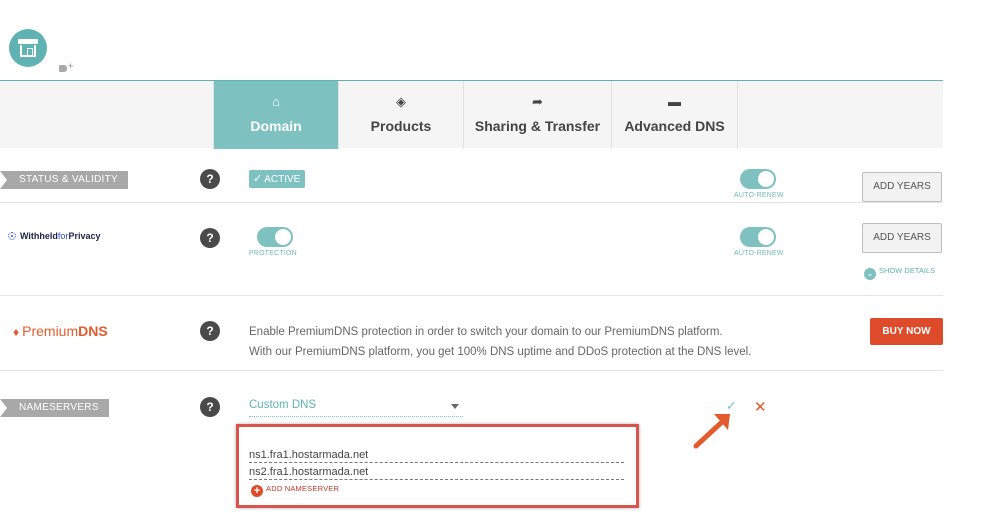 This screenshot has width=1000, height=513. Describe the element at coordinates (12, 236) in the screenshot. I see `privacy-dot-icon` at that location.